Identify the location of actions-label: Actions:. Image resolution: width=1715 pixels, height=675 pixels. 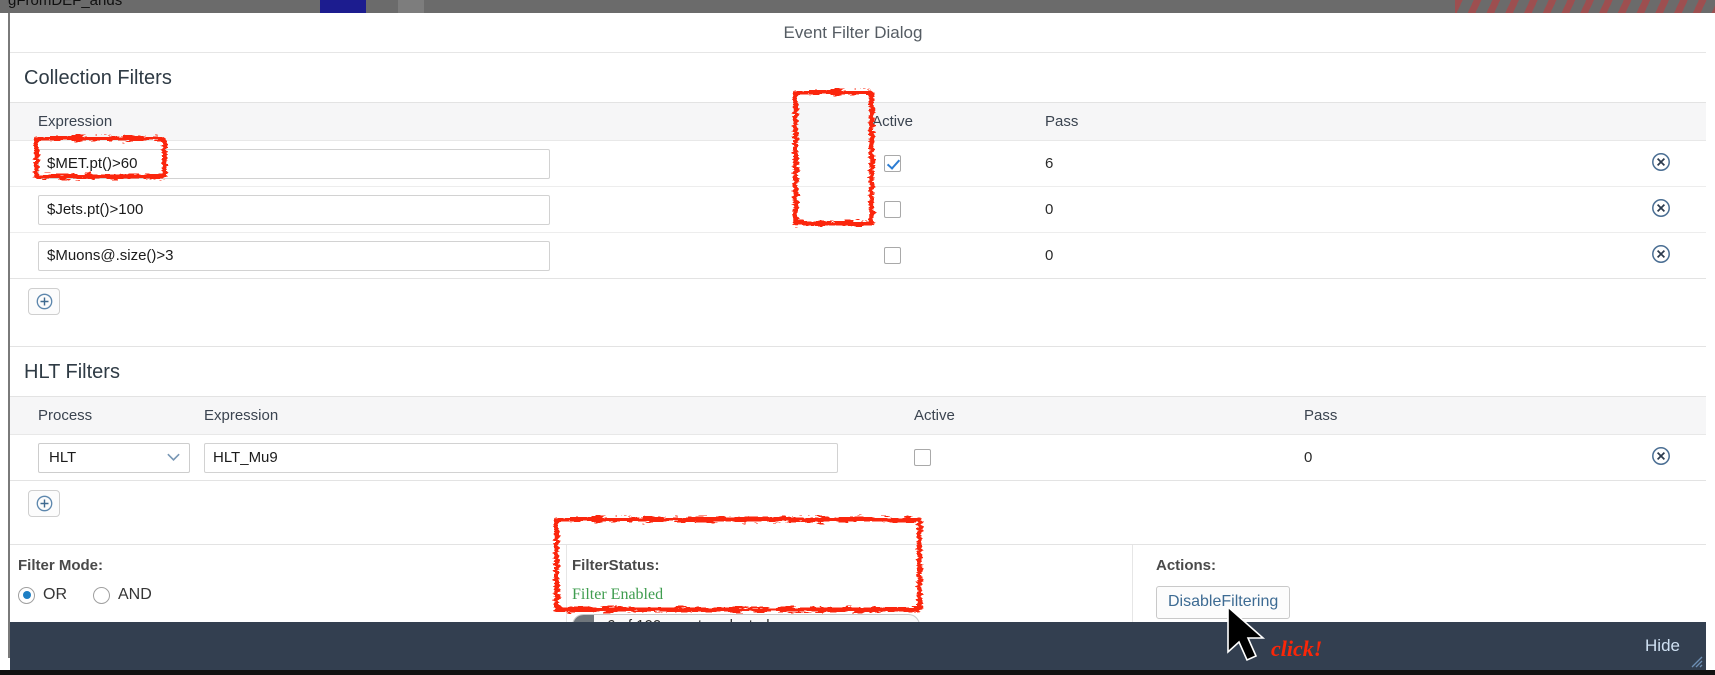
(1186, 565).